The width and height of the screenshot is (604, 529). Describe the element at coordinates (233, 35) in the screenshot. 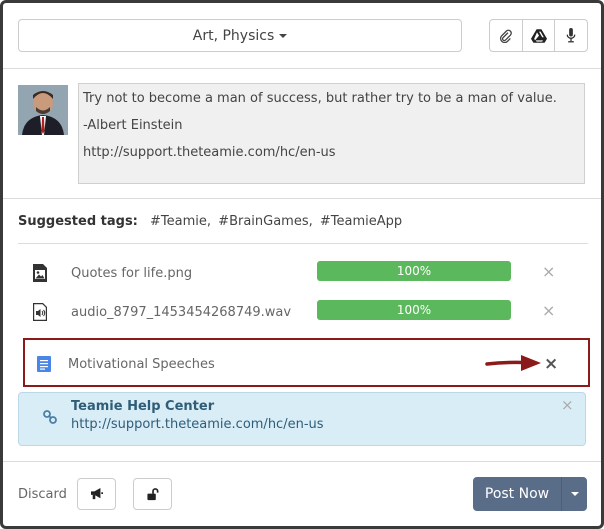

I see `group-selector-label: Art, Physics` at that location.